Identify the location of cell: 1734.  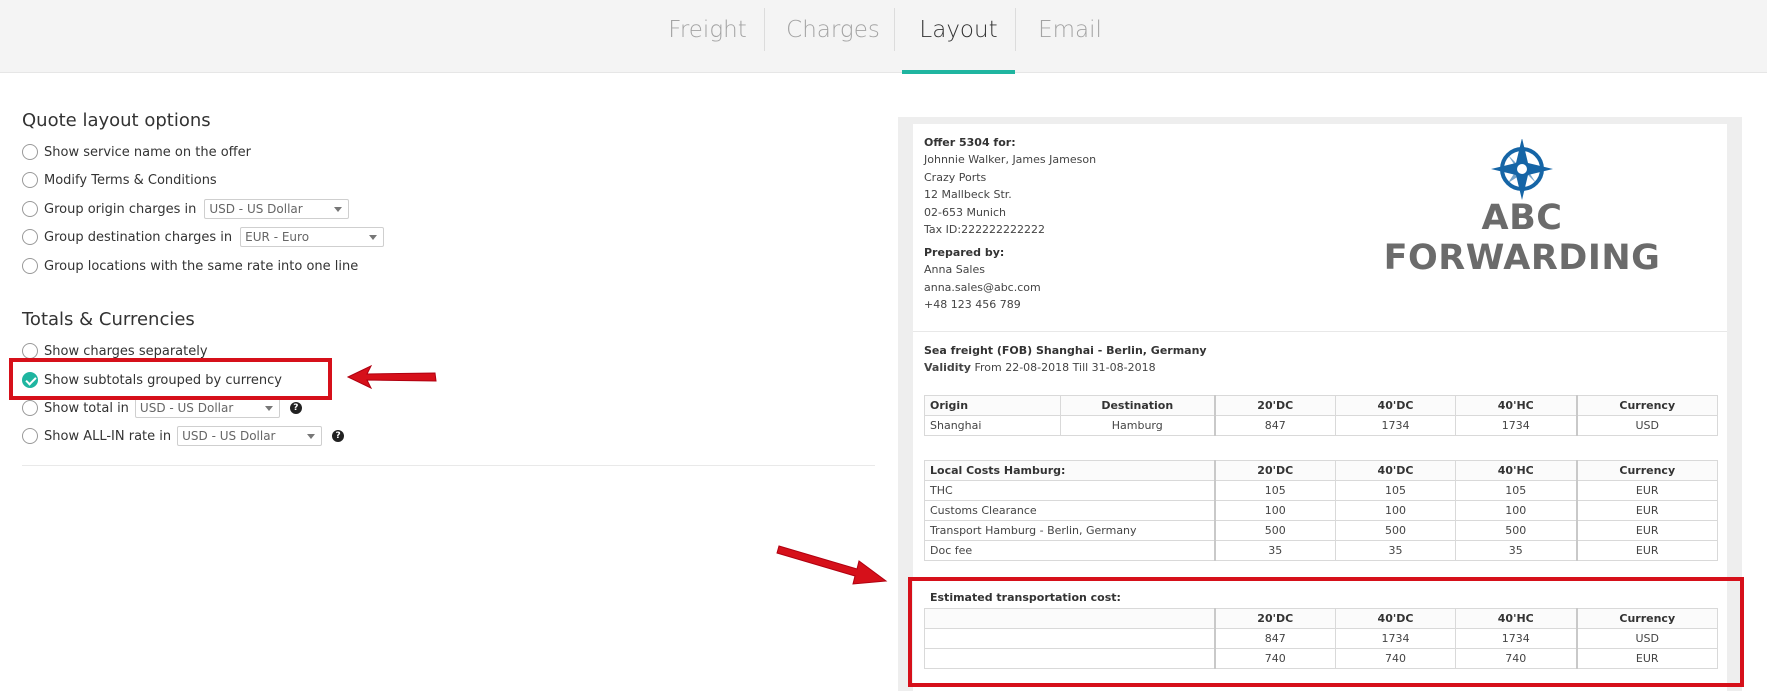
(1395, 425).